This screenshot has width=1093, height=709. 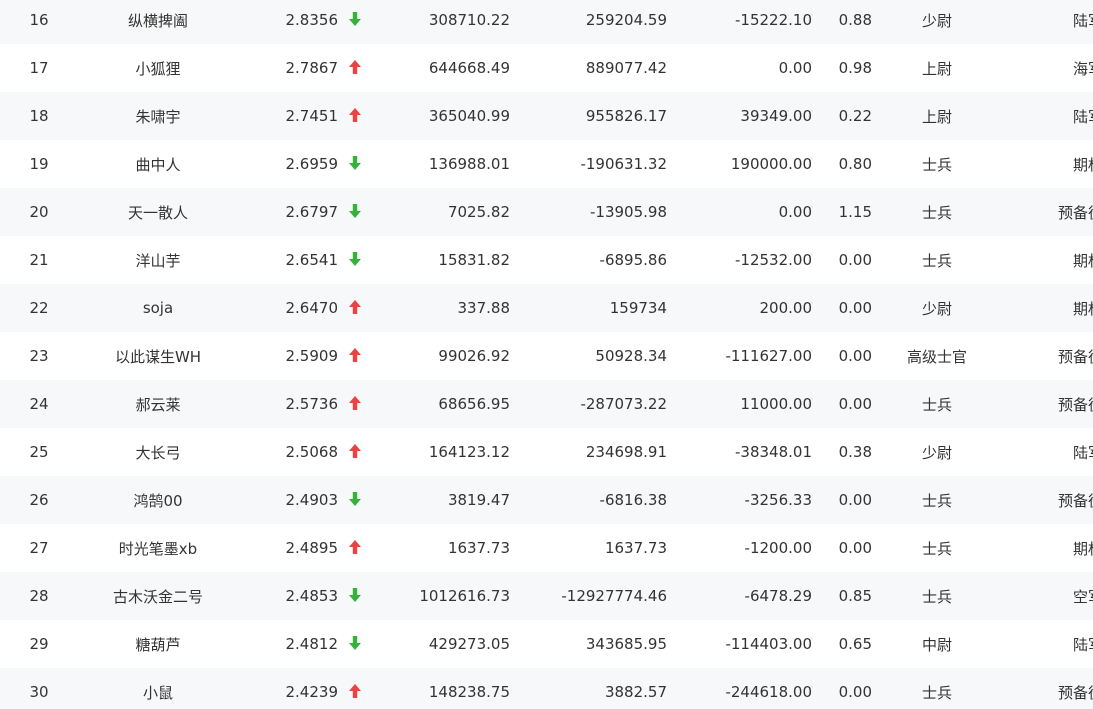 What do you see at coordinates (312, 644) in the screenshot?
I see `score-value: 2.4812` at bounding box center [312, 644].